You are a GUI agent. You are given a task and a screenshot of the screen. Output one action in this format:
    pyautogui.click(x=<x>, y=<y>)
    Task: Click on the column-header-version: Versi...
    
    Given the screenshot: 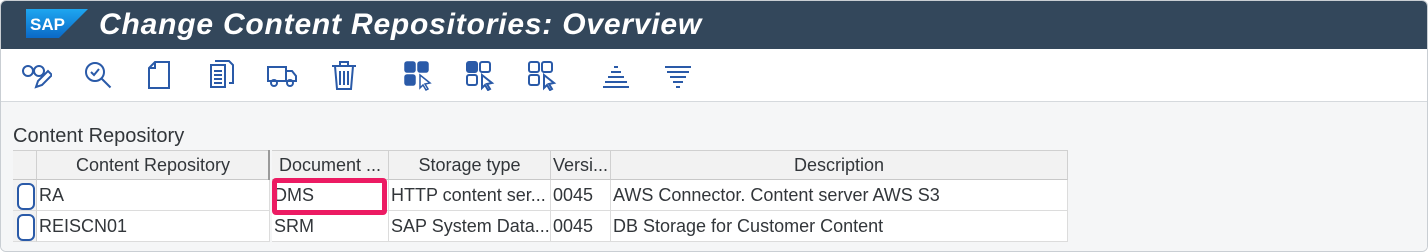 What is the action you would take?
    pyautogui.click(x=581, y=165)
    